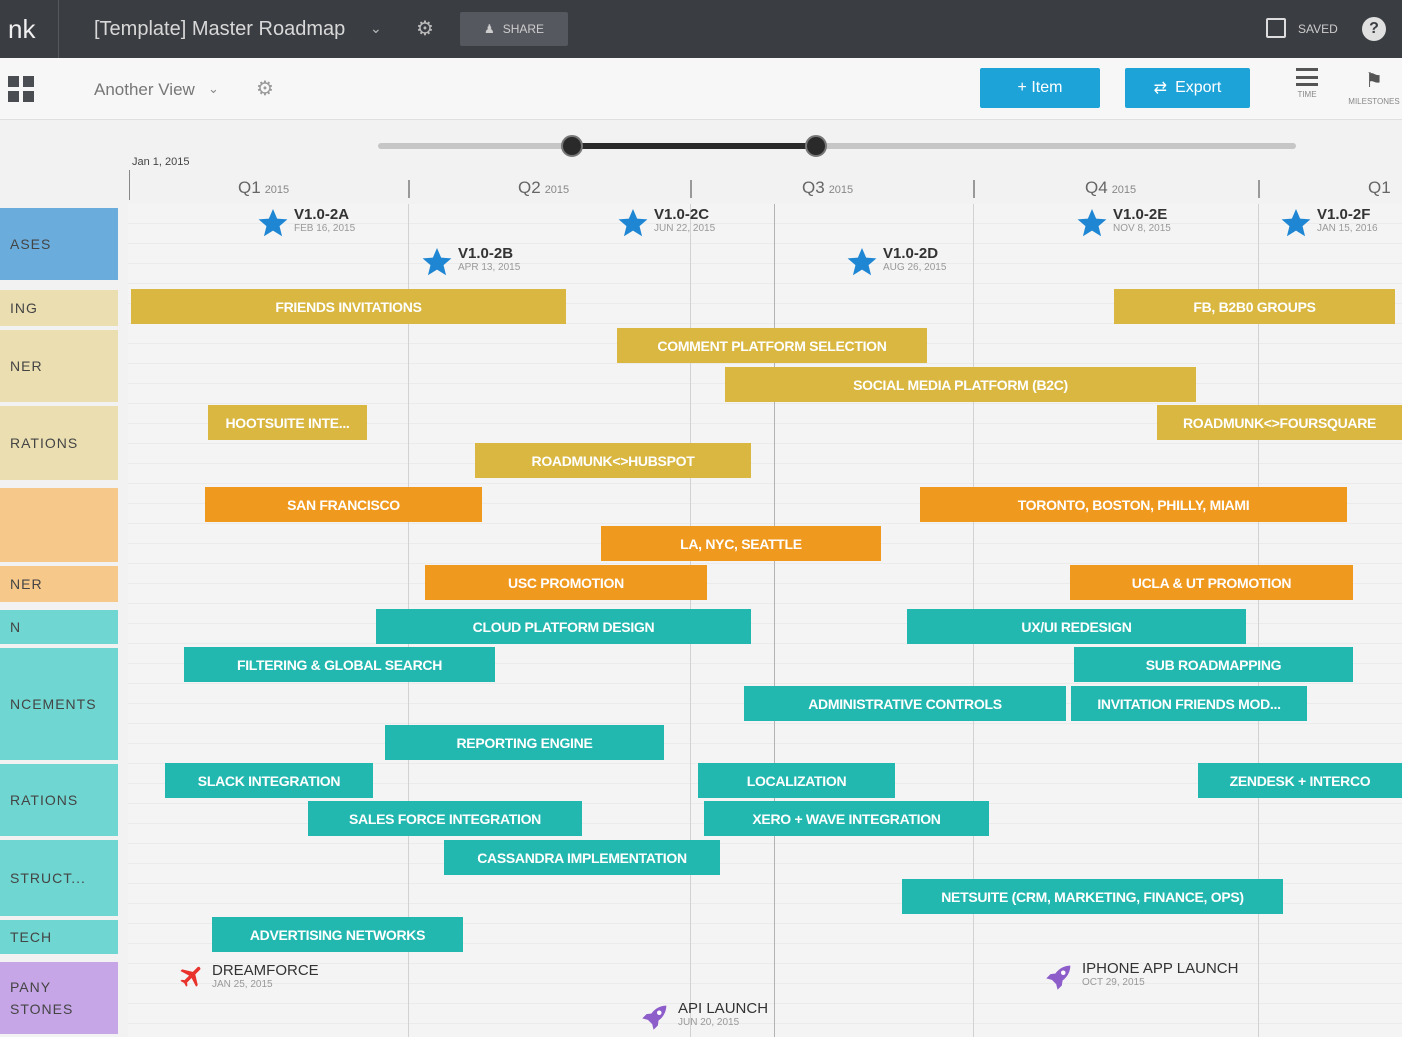 The height and width of the screenshot is (1037, 1402). What do you see at coordinates (1160, 88) in the screenshot?
I see `export-icon: ⇄` at bounding box center [1160, 88].